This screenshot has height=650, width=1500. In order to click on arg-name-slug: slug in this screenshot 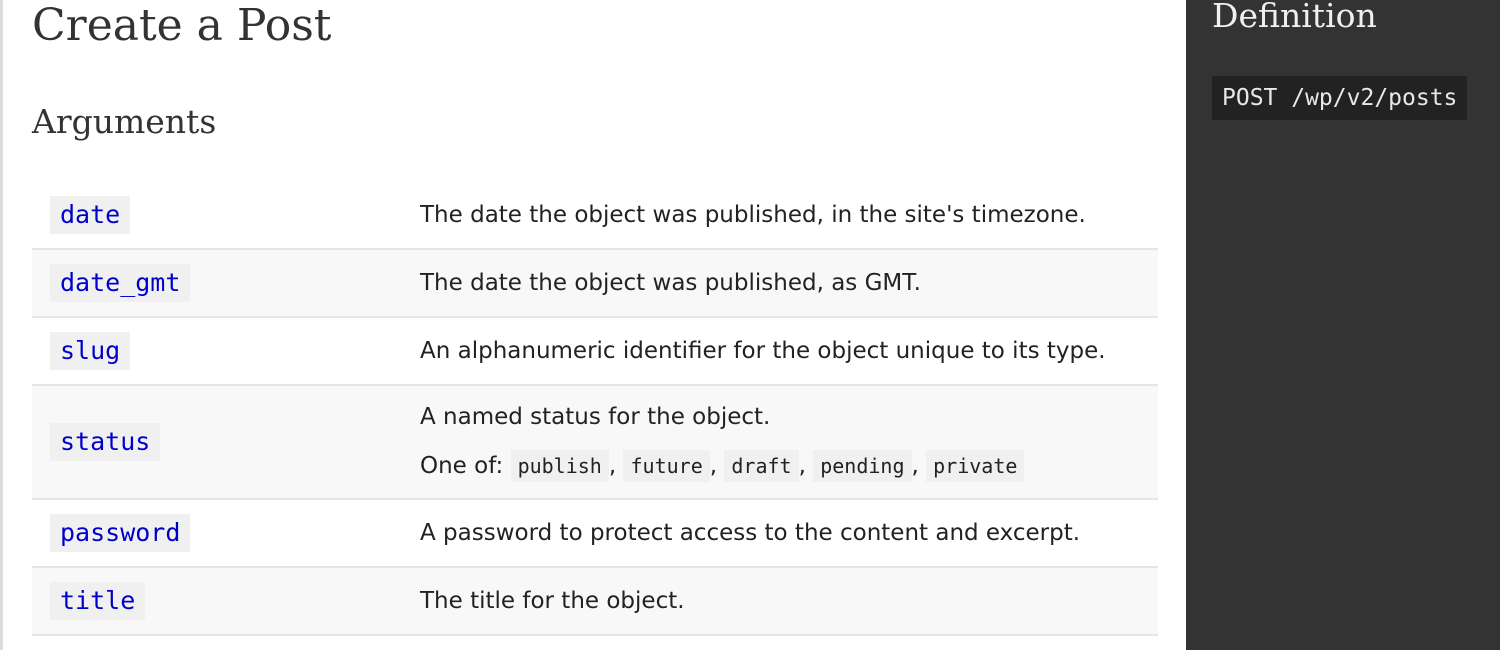, I will do `click(90, 351)`.